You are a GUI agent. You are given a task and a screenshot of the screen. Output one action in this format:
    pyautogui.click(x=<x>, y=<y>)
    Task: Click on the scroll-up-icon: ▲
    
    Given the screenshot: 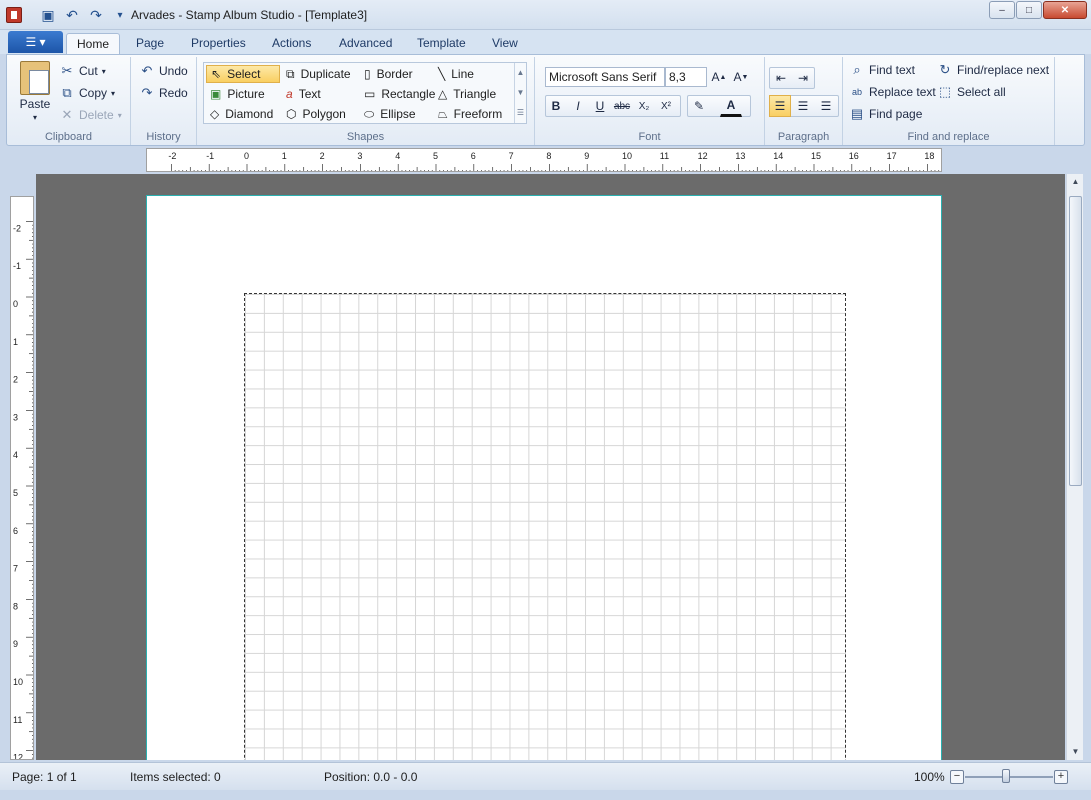 What is the action you would take?
    pyautogui.click(x=1075, y=182)
    